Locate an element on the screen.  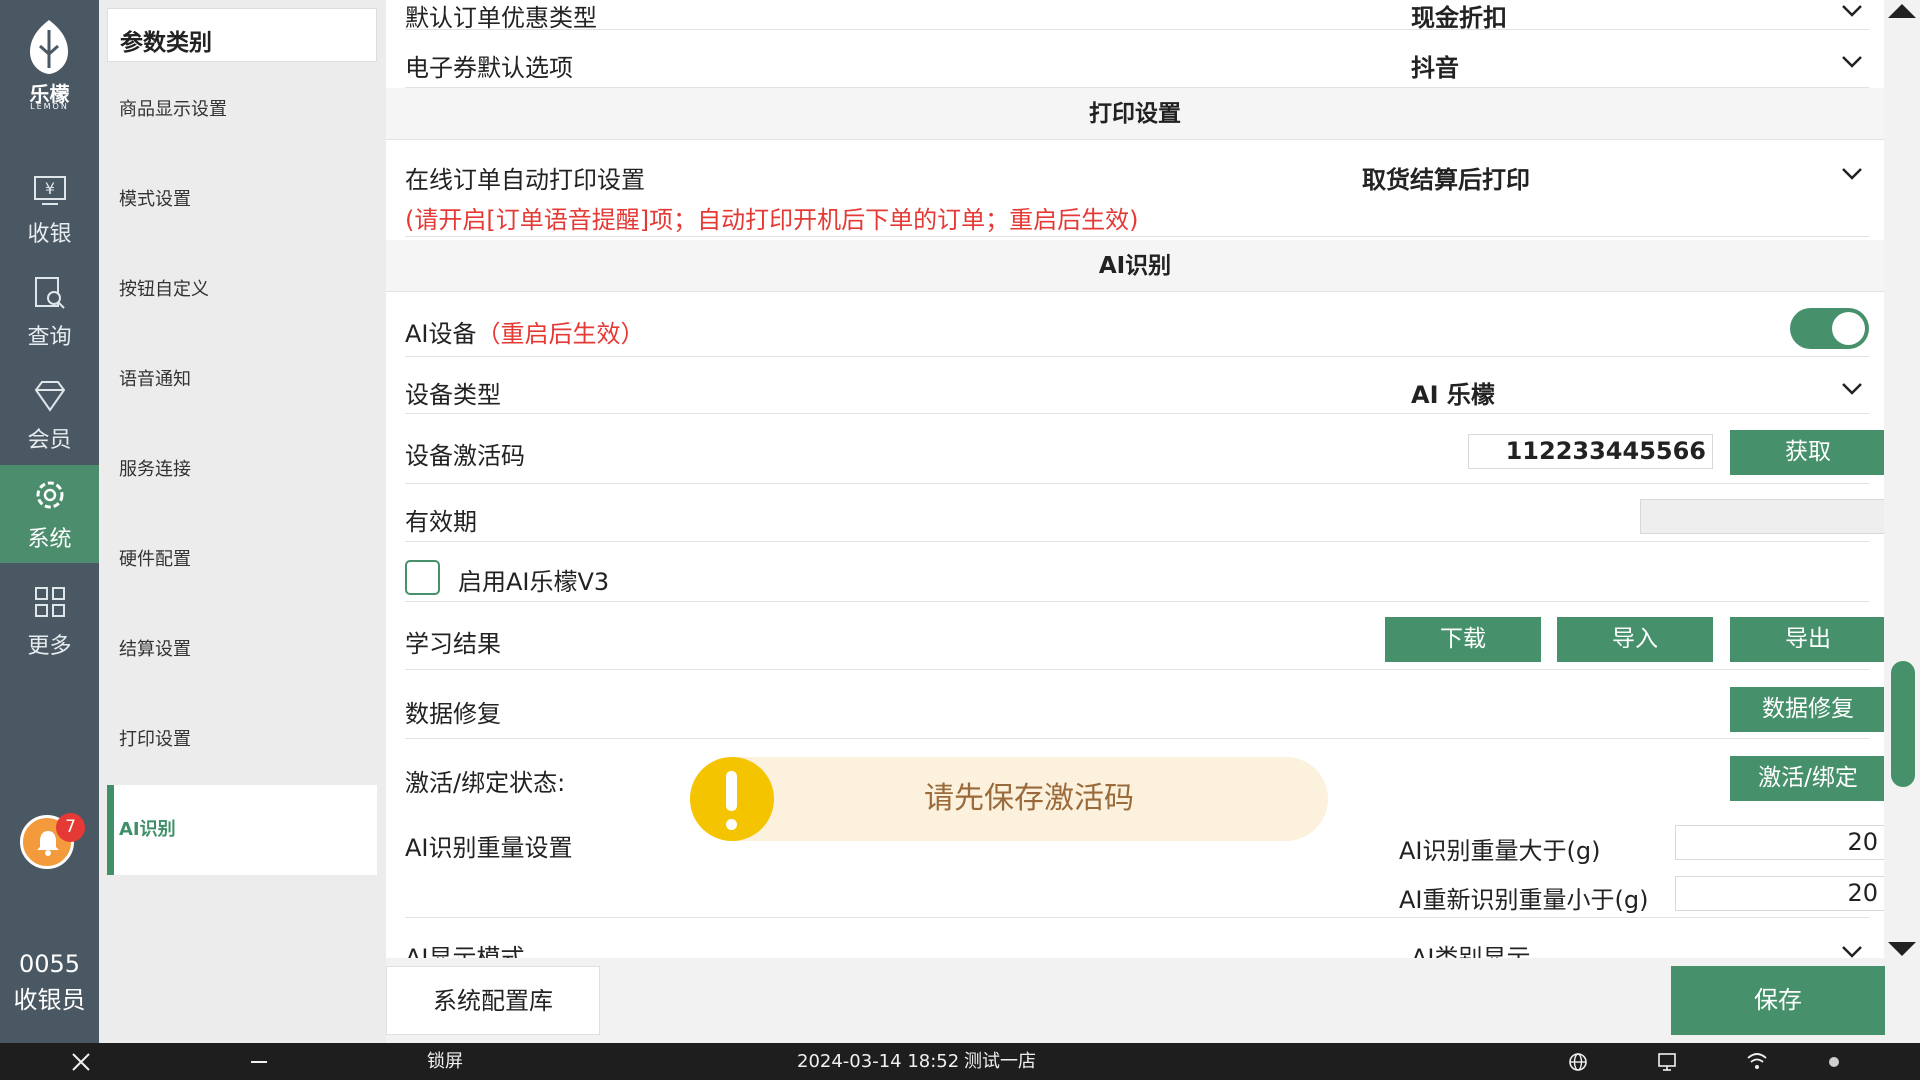
warning-icon-bar is located at coordinates (731, 791).